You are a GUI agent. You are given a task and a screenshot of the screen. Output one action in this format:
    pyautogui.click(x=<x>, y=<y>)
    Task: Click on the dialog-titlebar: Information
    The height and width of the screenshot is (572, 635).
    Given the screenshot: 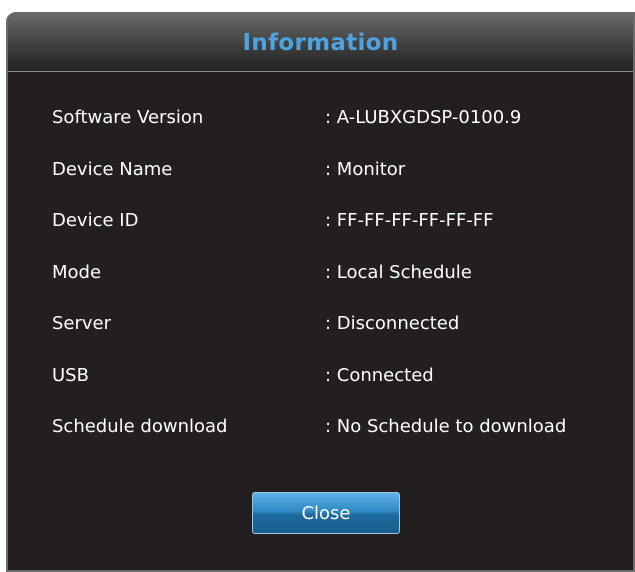 What is the action you would take?
    pyautogui.click(x=320, y=43)
    